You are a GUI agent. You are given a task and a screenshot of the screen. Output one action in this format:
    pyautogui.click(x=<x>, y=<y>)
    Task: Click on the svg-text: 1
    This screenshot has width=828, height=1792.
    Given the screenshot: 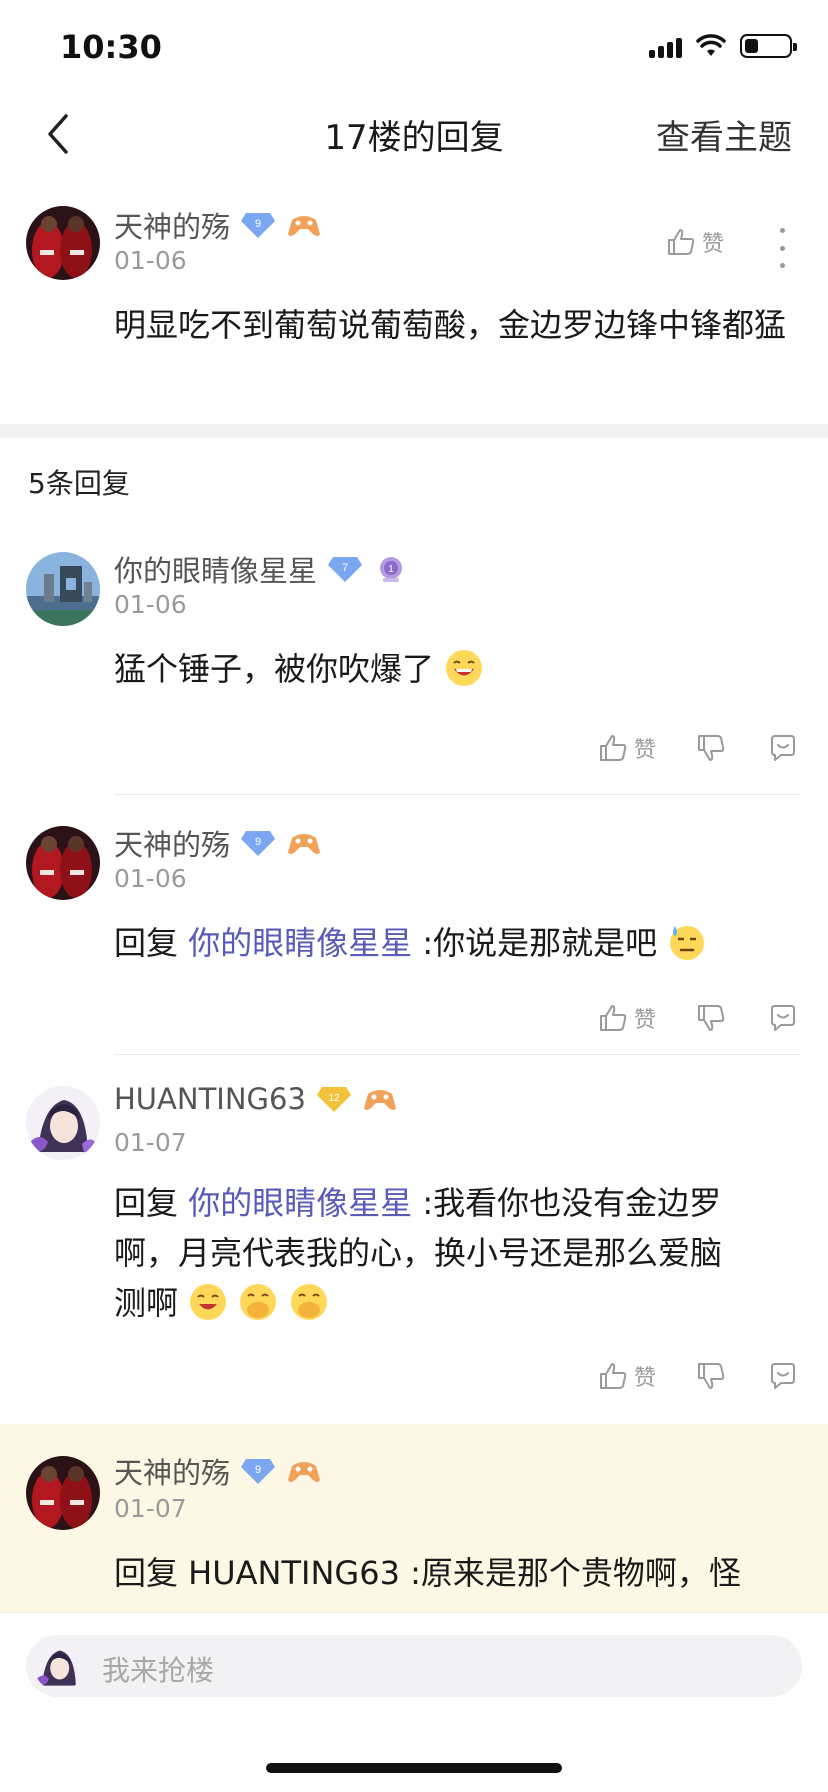 What is the action you would take?
    pyautogui.click(x=391, y=569)
    